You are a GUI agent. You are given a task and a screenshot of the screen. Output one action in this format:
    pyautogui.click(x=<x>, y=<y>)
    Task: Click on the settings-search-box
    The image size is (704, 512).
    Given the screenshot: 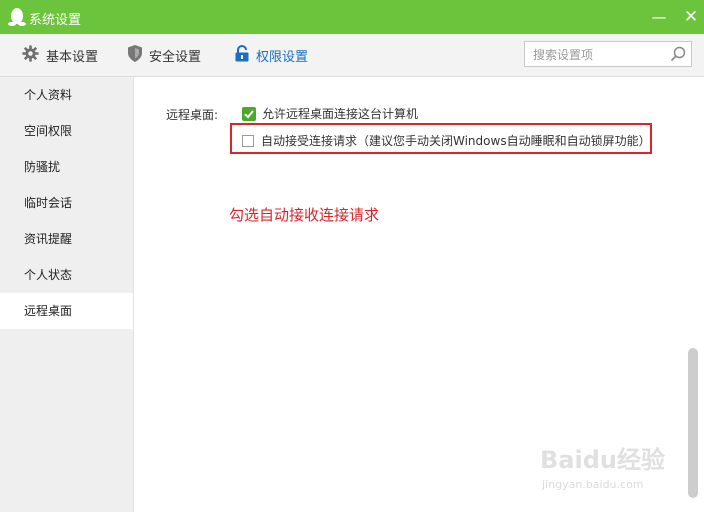 What is the action you would take?
    pyautogui.click(x=608, y=54)
    